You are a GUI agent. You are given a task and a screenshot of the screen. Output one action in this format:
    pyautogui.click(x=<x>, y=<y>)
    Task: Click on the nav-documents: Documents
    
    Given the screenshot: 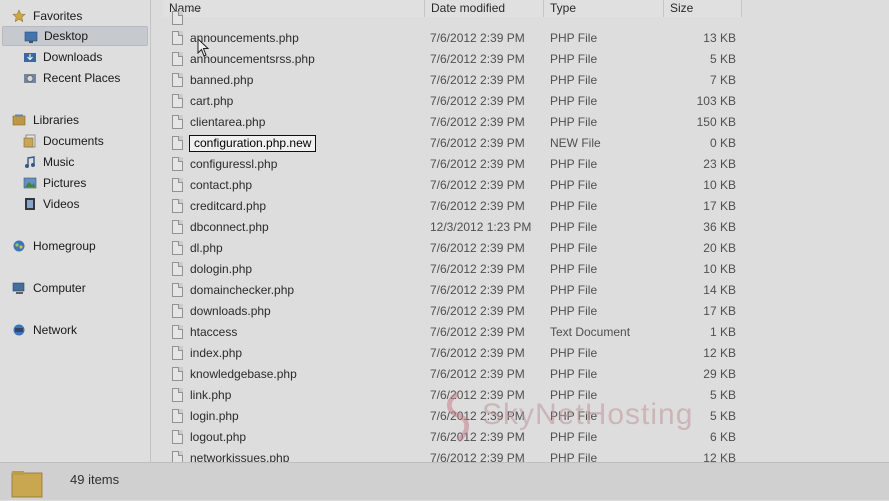 What is the action you would take?
    pyautogui.click(x=75, y=141)
    